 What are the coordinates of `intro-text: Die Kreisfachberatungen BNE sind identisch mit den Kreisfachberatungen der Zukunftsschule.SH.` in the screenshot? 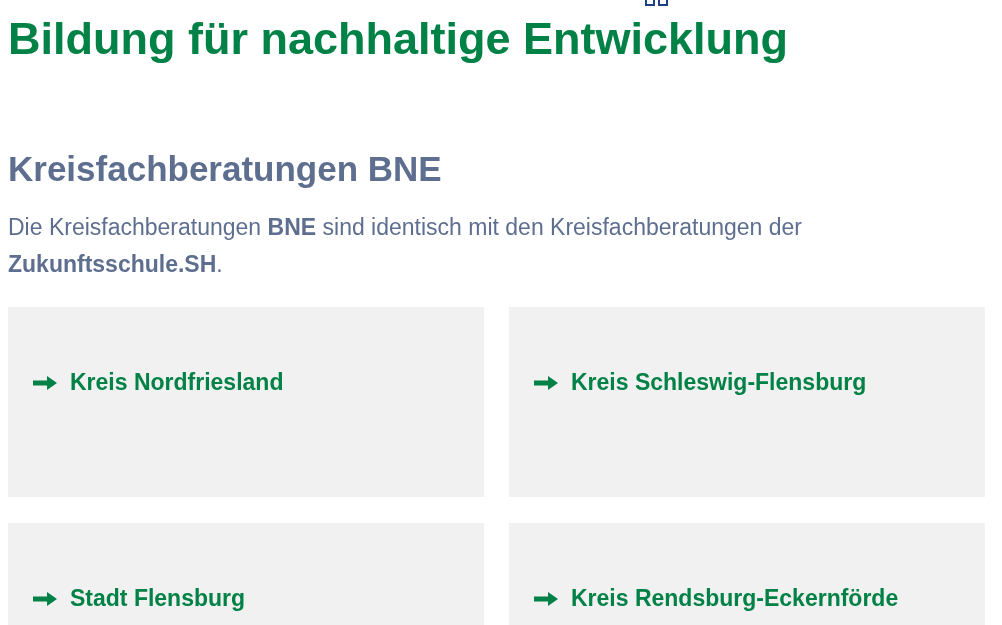 It's located at (405, 246).